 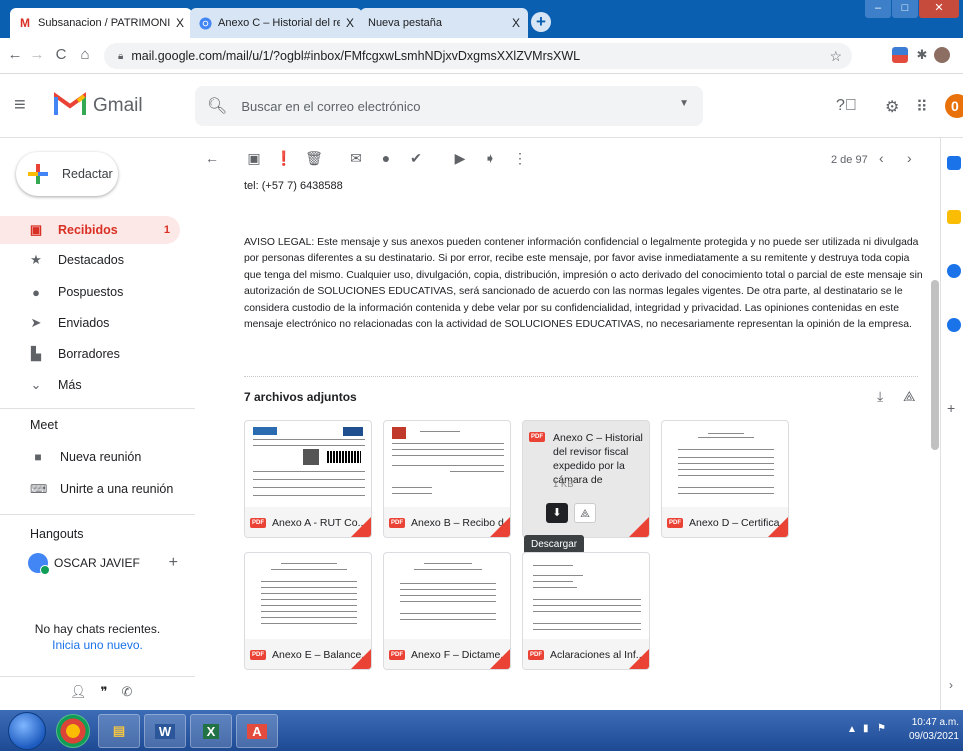 I want to click on contacts-icon, so click(x=954, y=325).